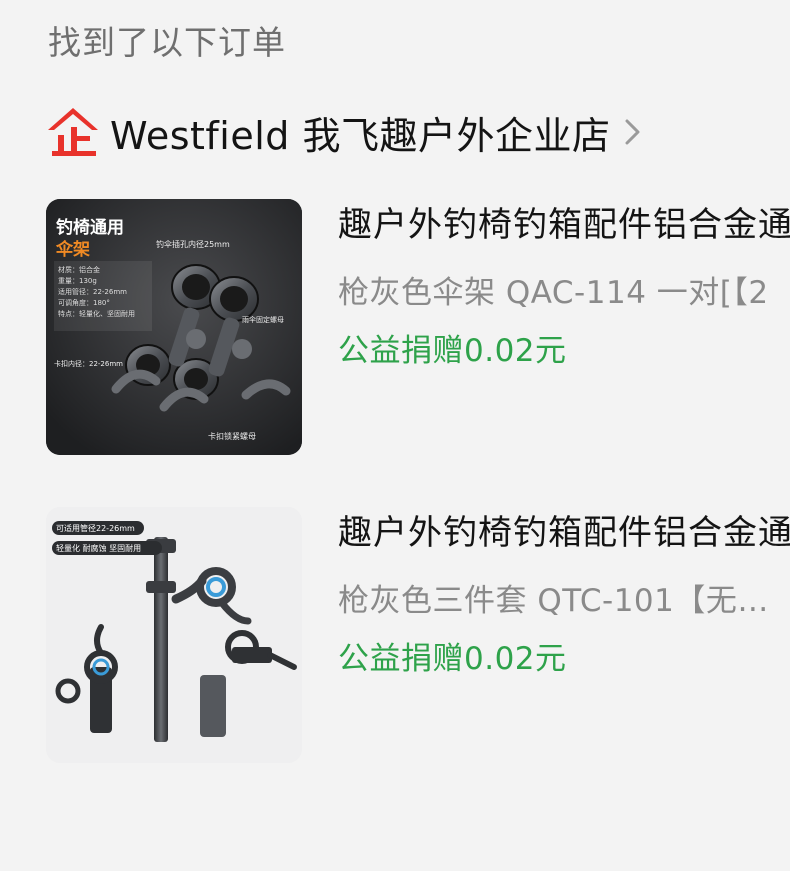 This screenshot has width=790, height=871. Describe the element at coordinates (77, 281) in the screenshot. I see `thumb-spec: 重量：130g` at that location.